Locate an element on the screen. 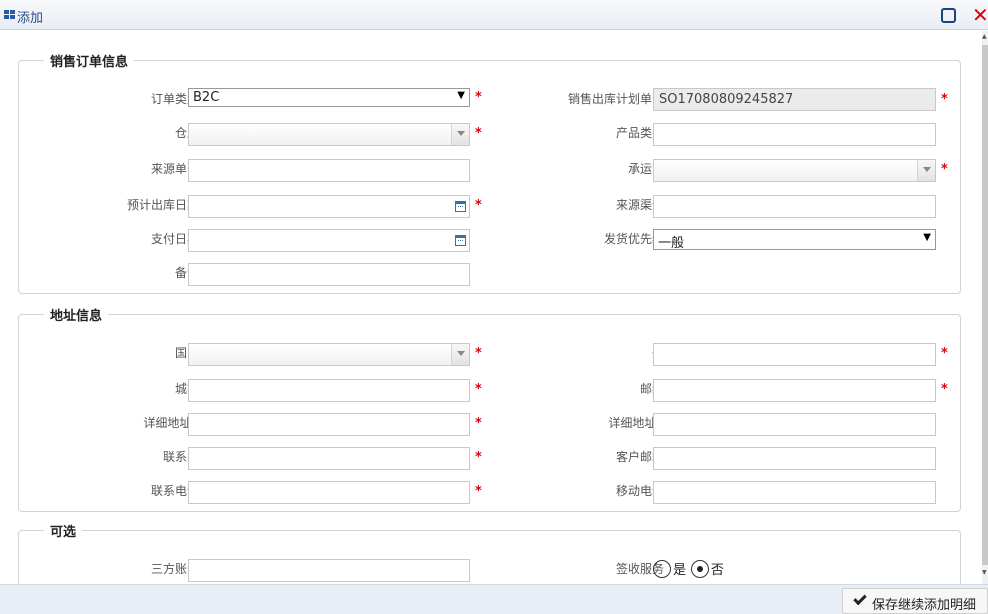  save-continue-label: 保存继续添加明细 is located at coordinates (924, 605).